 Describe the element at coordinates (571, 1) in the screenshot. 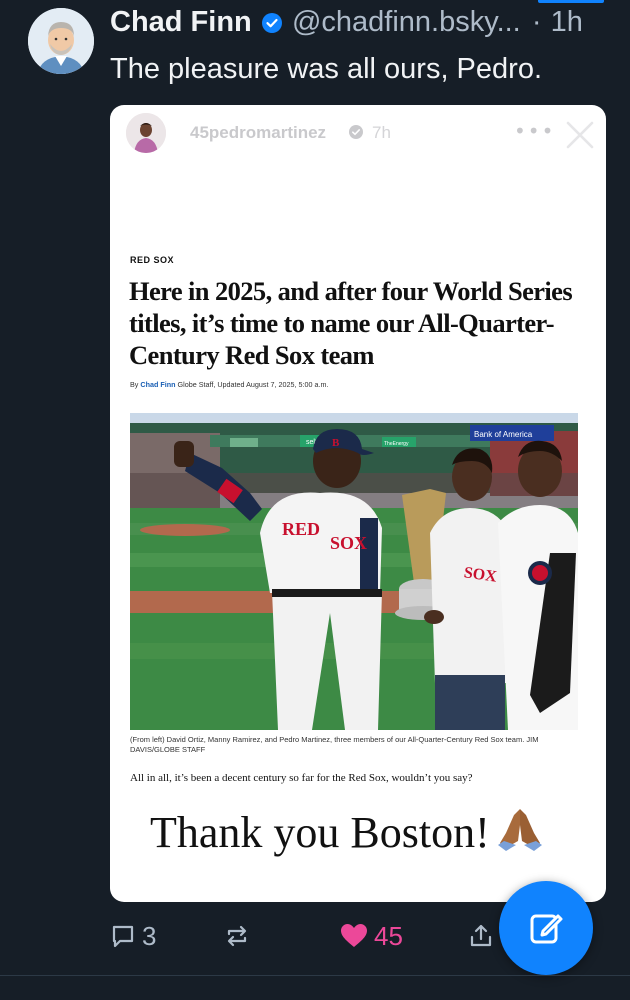

I see `top-accent-bar` at that location.